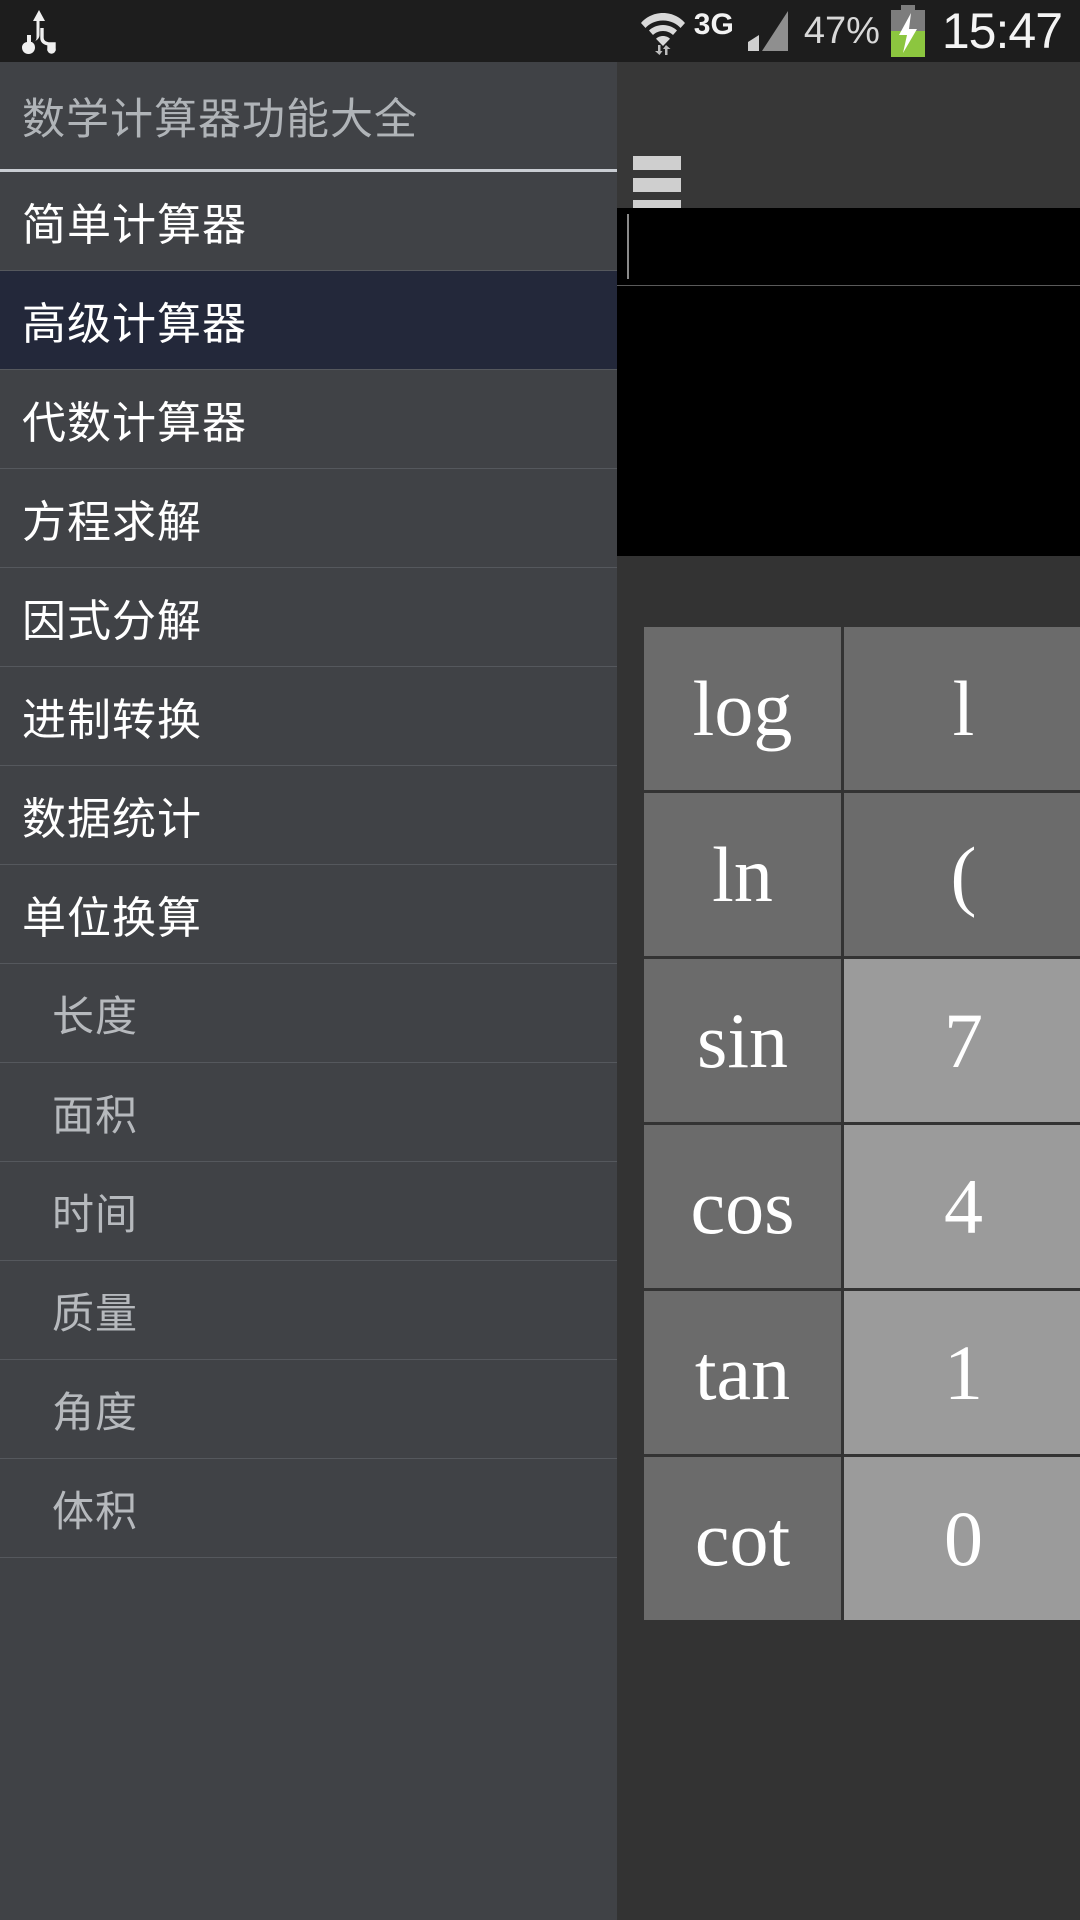 This screenshot has height=1920, width=1080. Describe the element at coordinates (308, 320) in the screenshot. I see `sidebar-item-advanced-calculator: 高级计算器` at that location.